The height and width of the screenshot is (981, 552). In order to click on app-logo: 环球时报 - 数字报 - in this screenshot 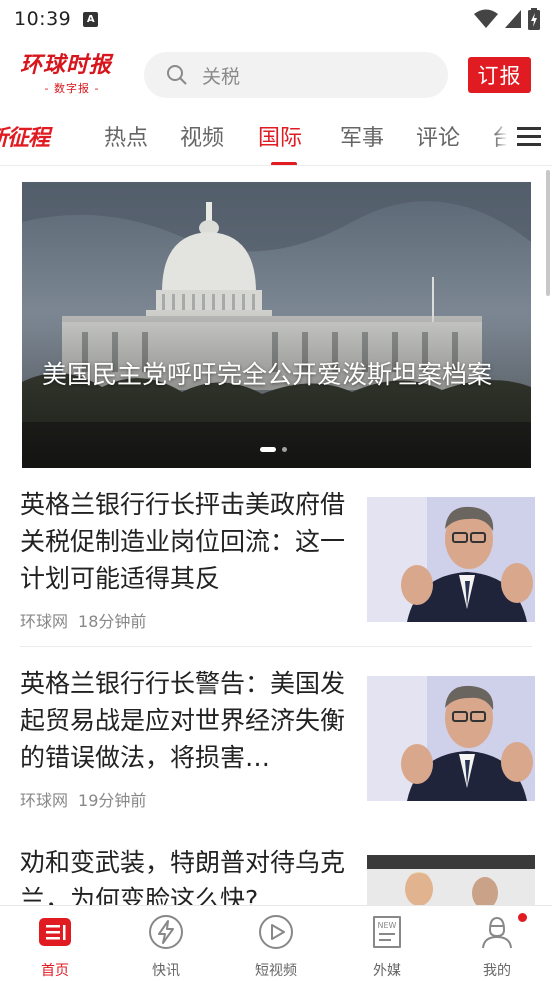, I will do `click(72, 76)`.